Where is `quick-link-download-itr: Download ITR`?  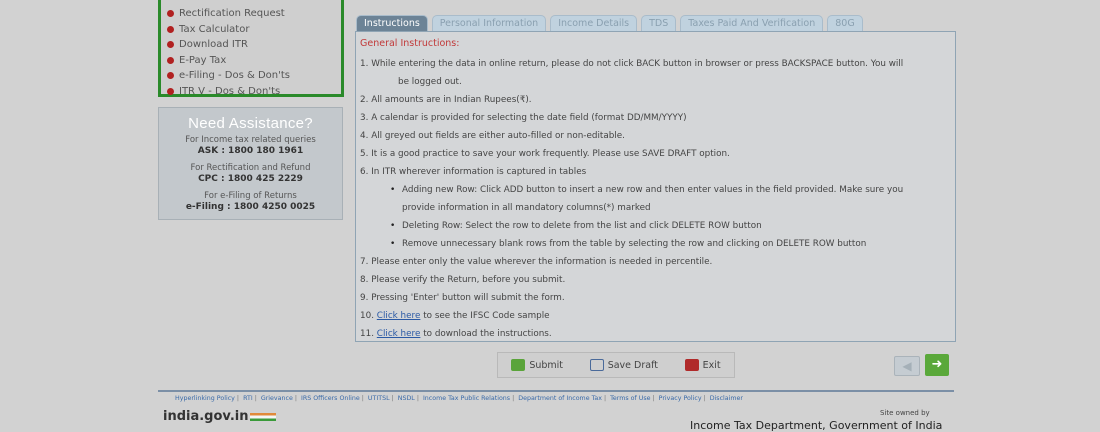
quick-link-download-itr: Download ITR is located at coordinates (254, 45).